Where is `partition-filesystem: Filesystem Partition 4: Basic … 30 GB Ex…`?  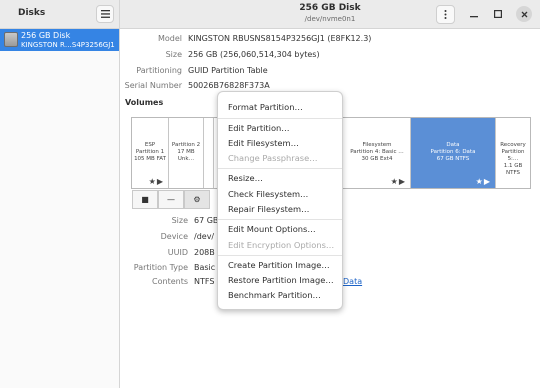
partition-filesystem: Filesystem Partition 4: Basic … 30 GB Ex… is located at coordinates (377, 153).